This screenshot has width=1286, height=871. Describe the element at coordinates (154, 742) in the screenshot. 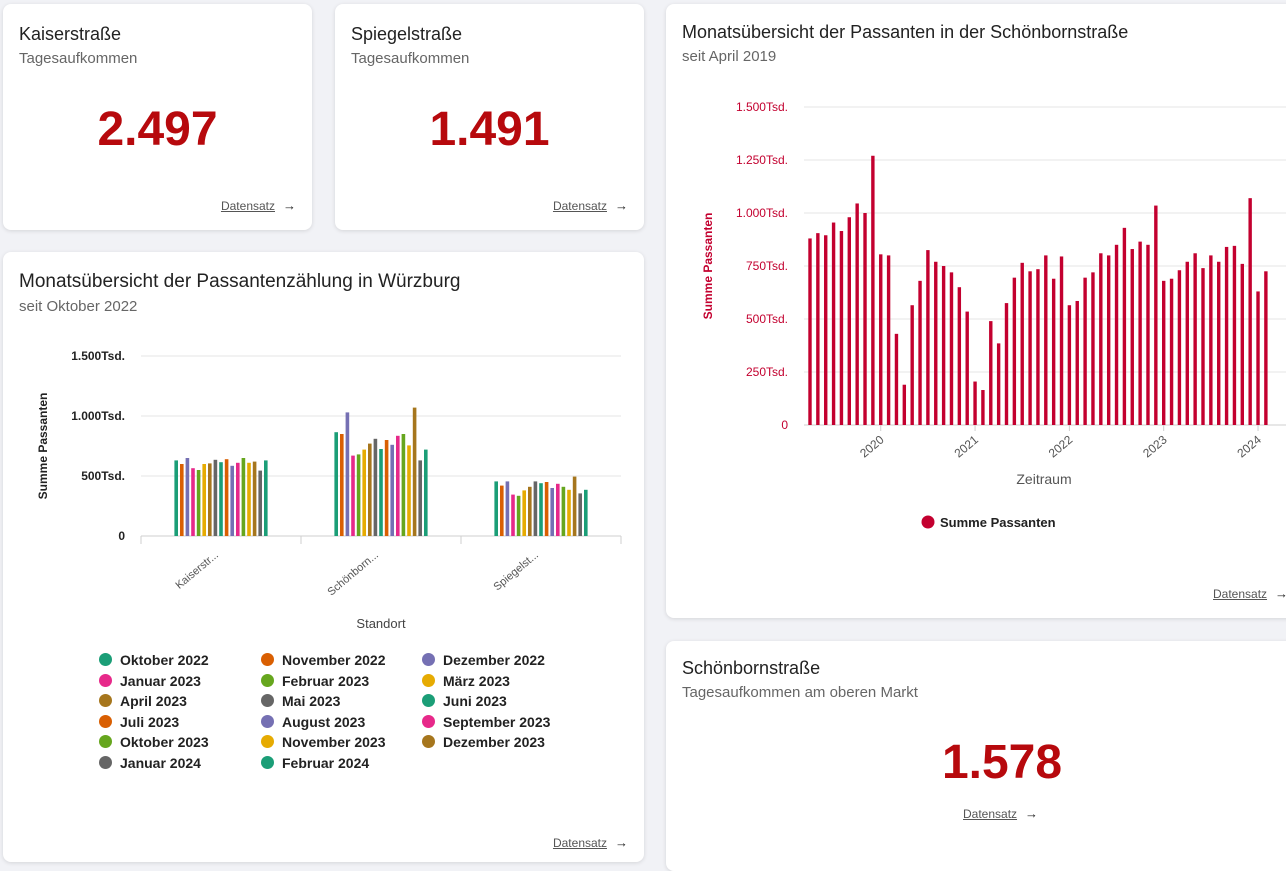

I see `legend-item: Oktober 2023` at that location.